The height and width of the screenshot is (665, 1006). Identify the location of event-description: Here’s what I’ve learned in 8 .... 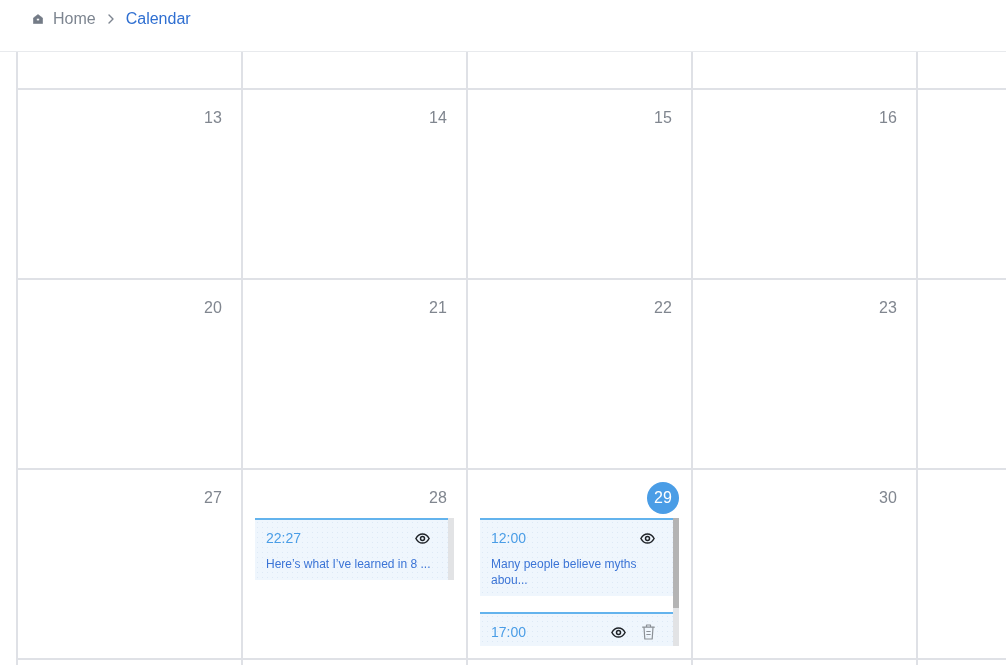
(349, 564).